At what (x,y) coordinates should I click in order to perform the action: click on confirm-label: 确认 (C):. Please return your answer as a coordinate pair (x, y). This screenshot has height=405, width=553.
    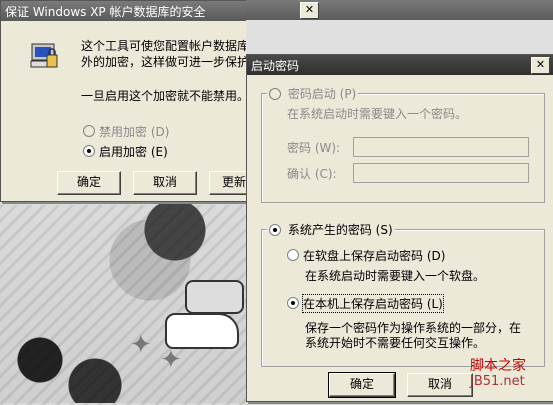
    Looking at the image, I should click on (312, 174).